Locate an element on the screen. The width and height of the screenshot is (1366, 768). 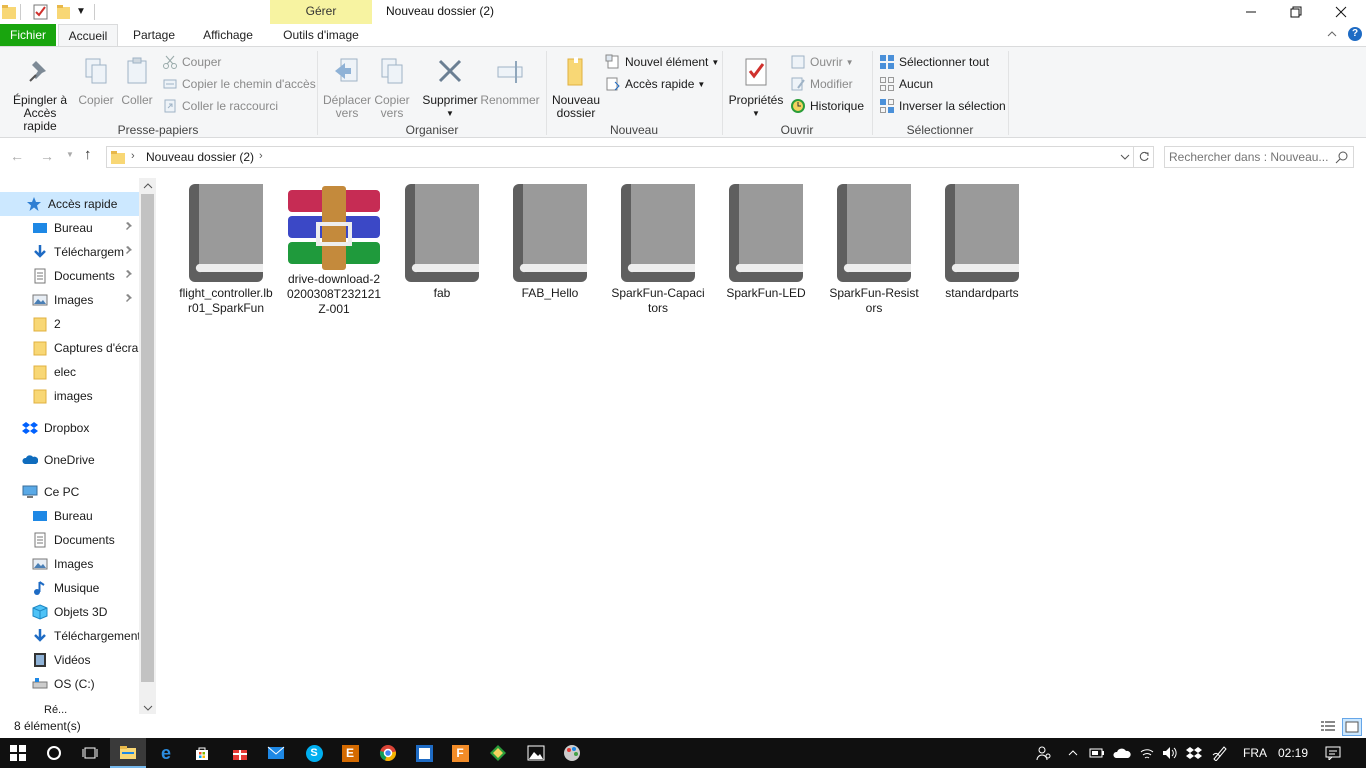
task-view-button is located at coordinates (90, 753).